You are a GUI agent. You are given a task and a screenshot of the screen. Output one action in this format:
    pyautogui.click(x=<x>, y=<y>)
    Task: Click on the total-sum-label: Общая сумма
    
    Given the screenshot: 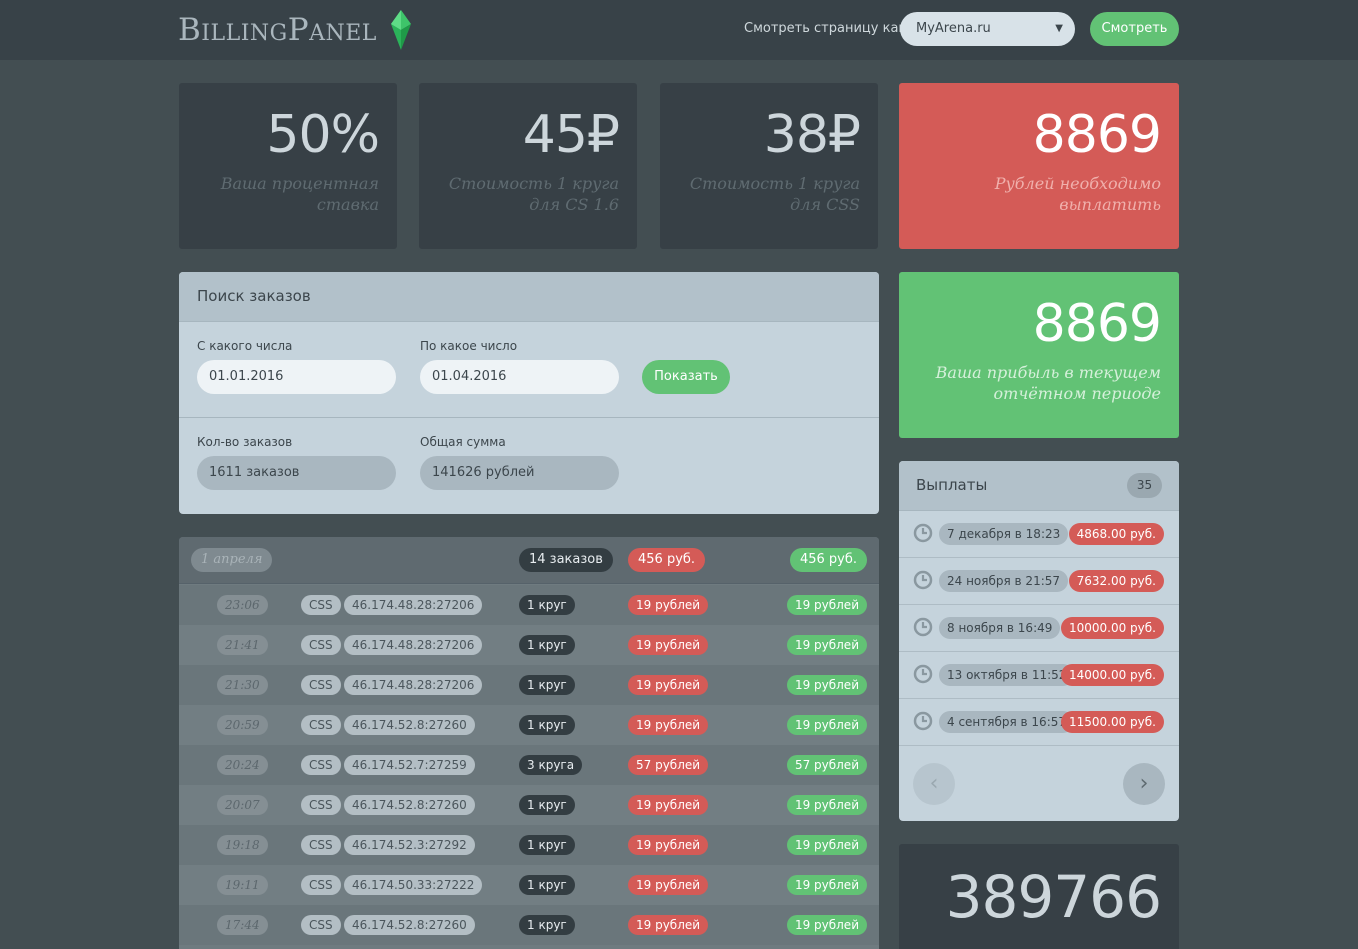 What is the action you would take?
    pyautogui.click(x=463, y=442)
    